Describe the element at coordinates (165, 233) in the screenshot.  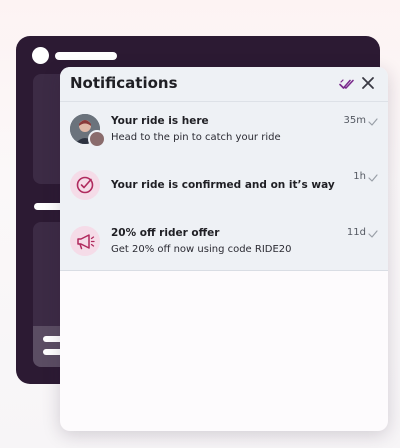
I see `notification-title: 20% off rider offer` at that location.